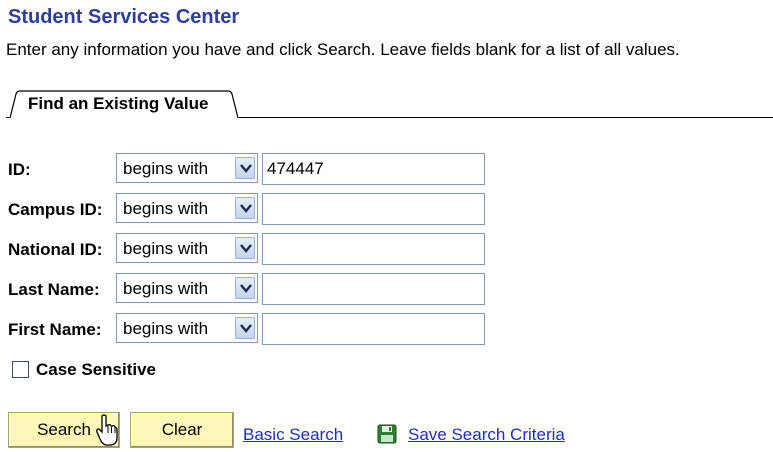  Describe the element at coordinates (55, 249) in the screenshot. I see `national-id-label: National ID:` at that location.